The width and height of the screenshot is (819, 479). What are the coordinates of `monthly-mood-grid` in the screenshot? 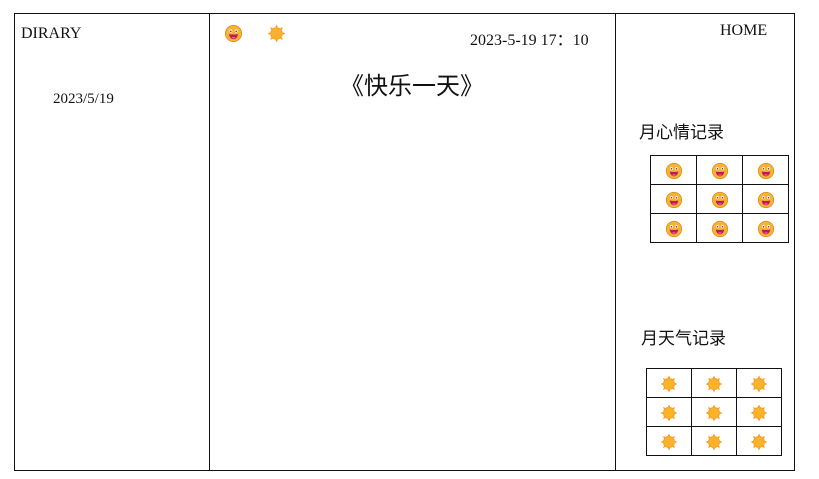 It's located at (719, 199).